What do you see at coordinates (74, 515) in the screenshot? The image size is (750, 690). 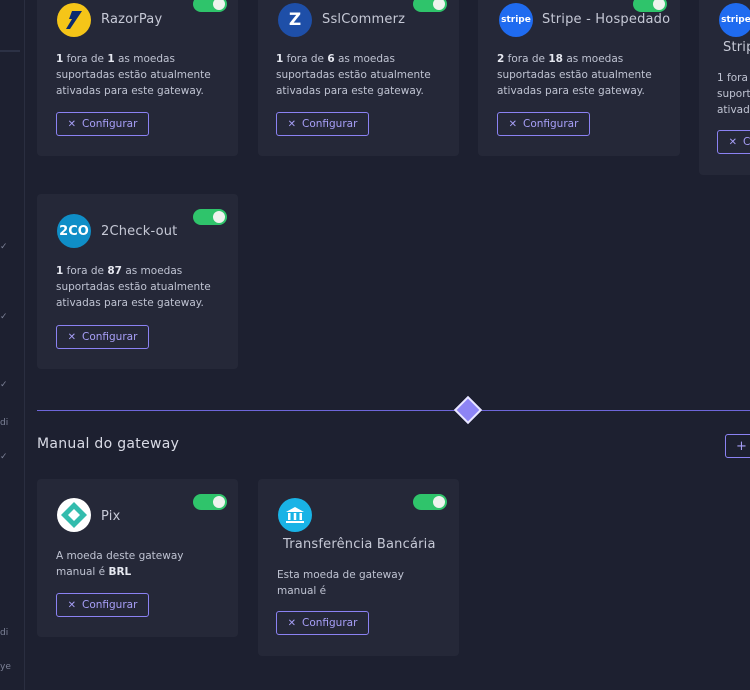 I see `pix-icon` at bounding box center [74, 515].